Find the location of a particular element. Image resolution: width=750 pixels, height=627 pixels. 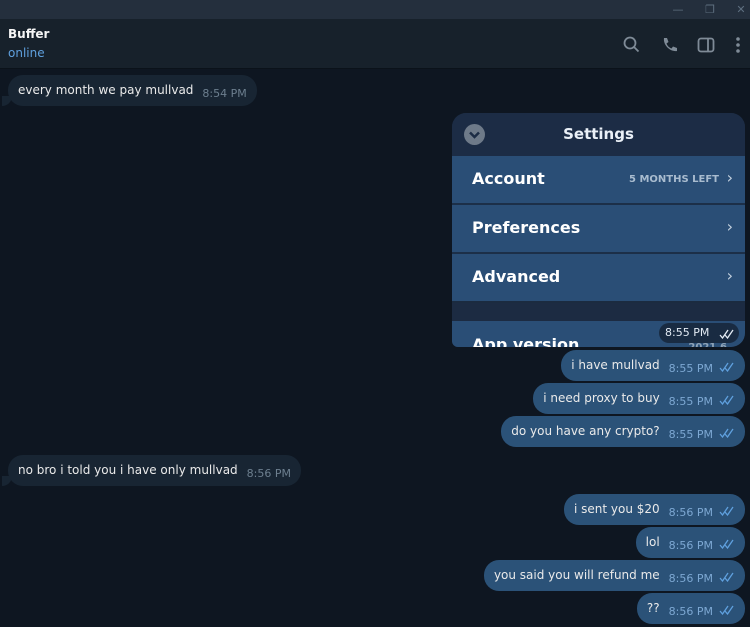

sidebar-toggle-icon is located at coordinates (706, 45).